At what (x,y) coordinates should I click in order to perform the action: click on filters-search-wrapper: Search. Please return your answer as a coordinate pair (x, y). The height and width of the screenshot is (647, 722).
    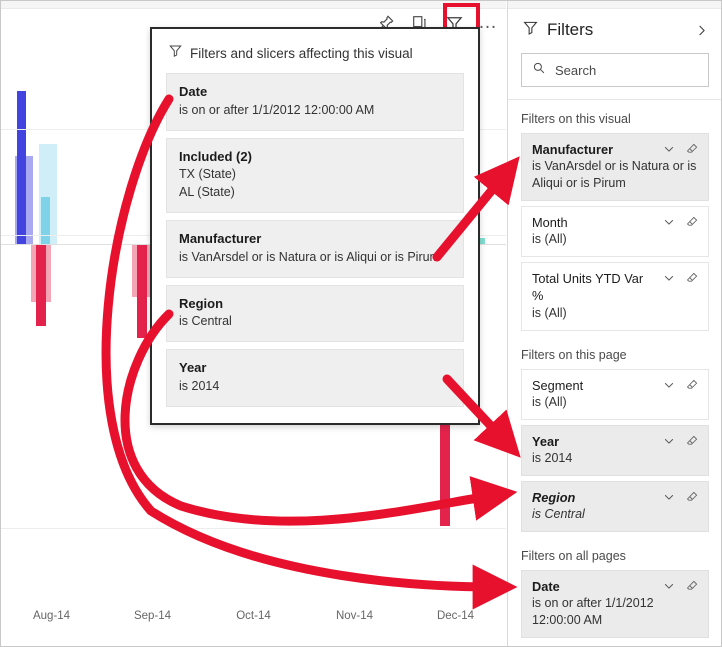
    Looking at the image, I should click on (614, 76).